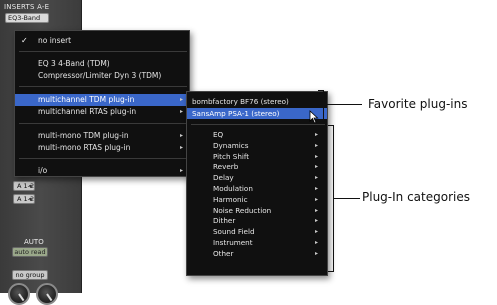  I want to click on favorites-bracket, so click(321, 105).